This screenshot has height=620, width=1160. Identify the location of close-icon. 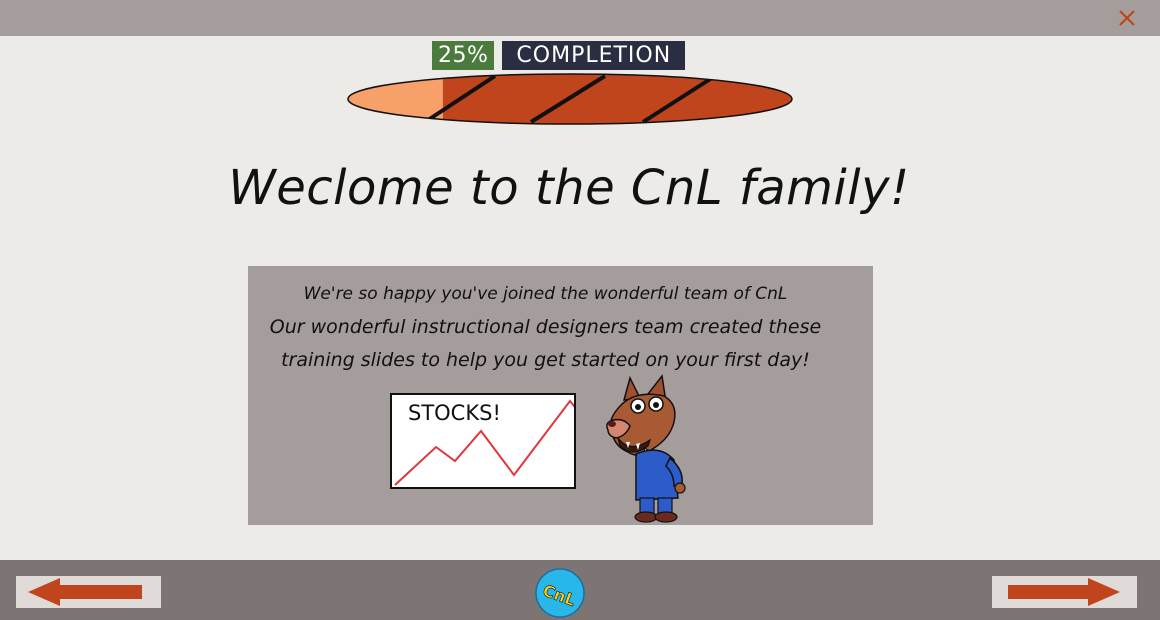
(1127, 18).